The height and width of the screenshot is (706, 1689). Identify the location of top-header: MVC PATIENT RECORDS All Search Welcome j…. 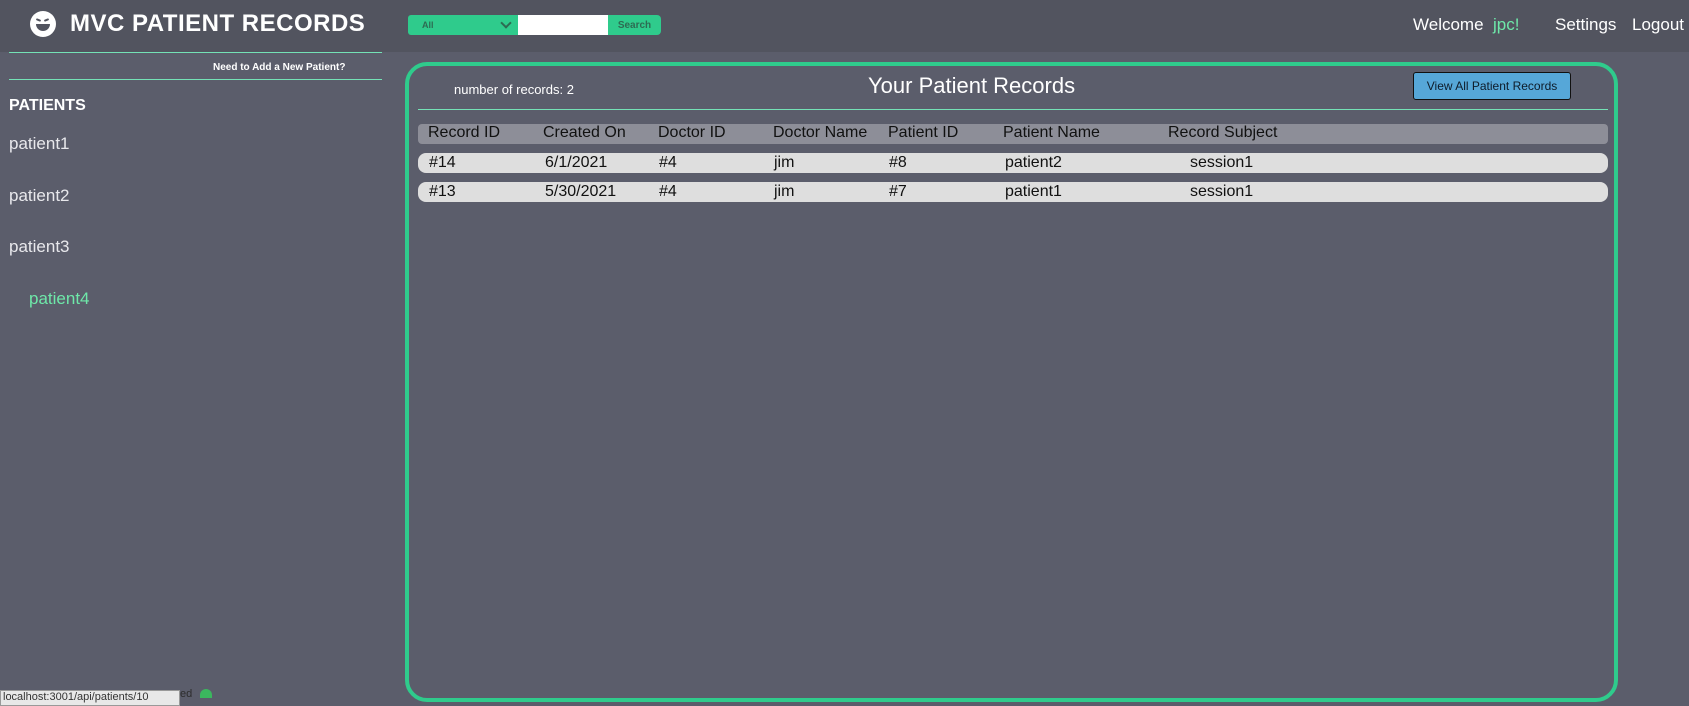
(844, 26).